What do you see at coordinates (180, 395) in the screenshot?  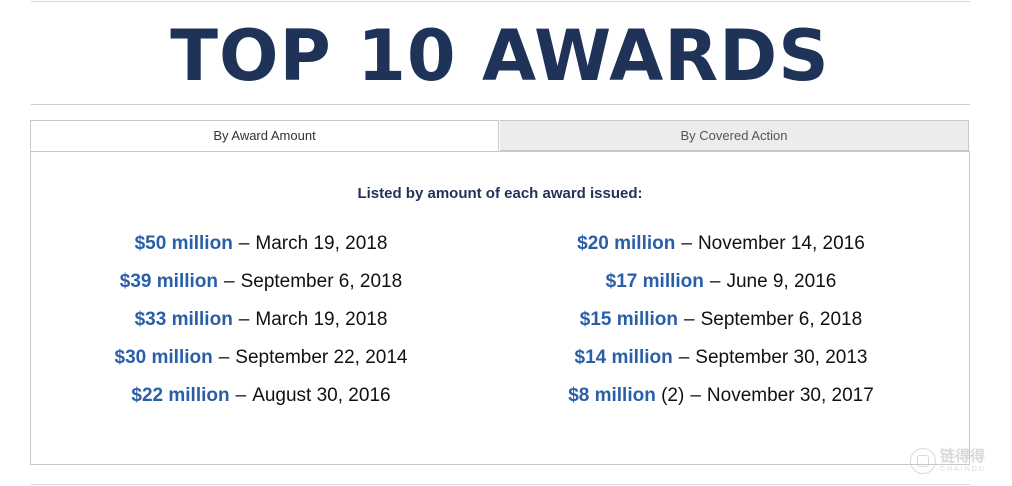 I see `award-amount: $22 million` at bounding box center [180, 395].